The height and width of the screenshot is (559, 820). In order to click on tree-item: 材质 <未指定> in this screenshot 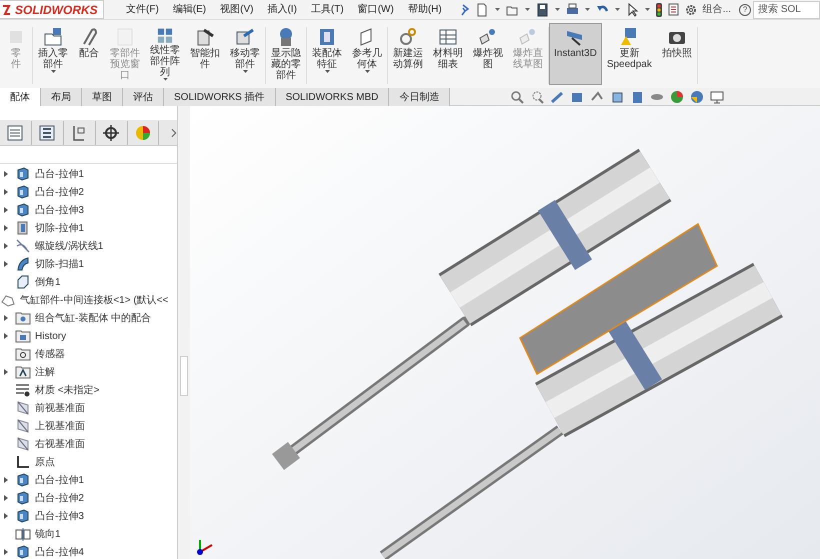, I will do `click(67, 390)`.